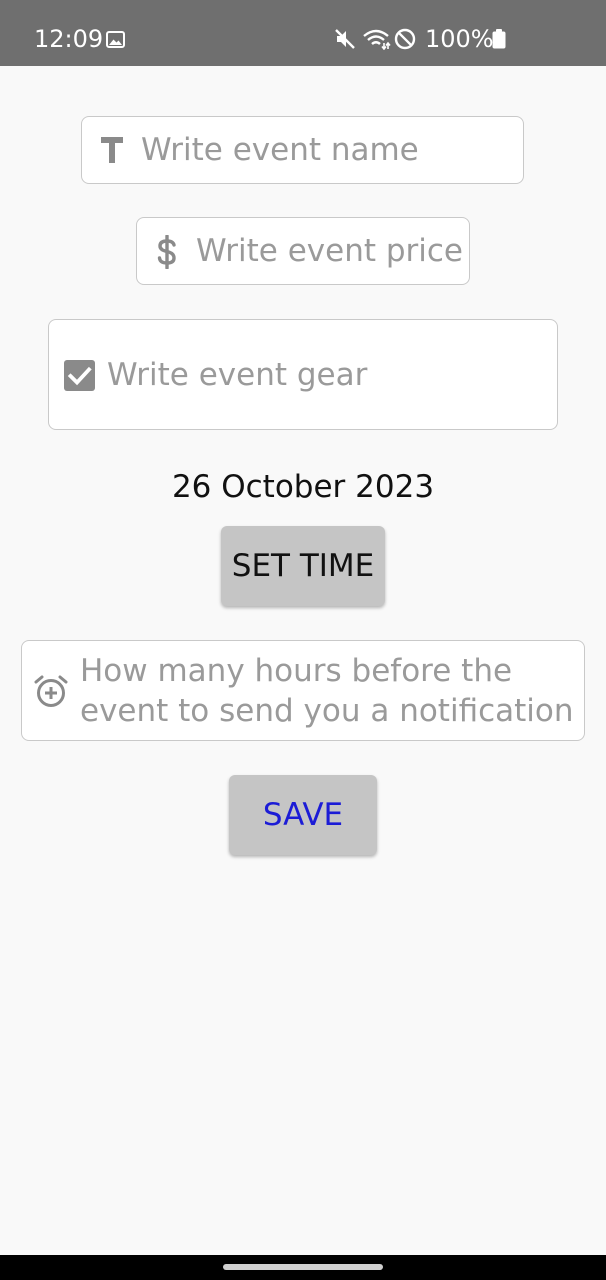 The image size is (606, 1280). What do you see at coordinates (499, 39) in the screenshot?
I see `battery-icon` at bounding box center [499, 39].